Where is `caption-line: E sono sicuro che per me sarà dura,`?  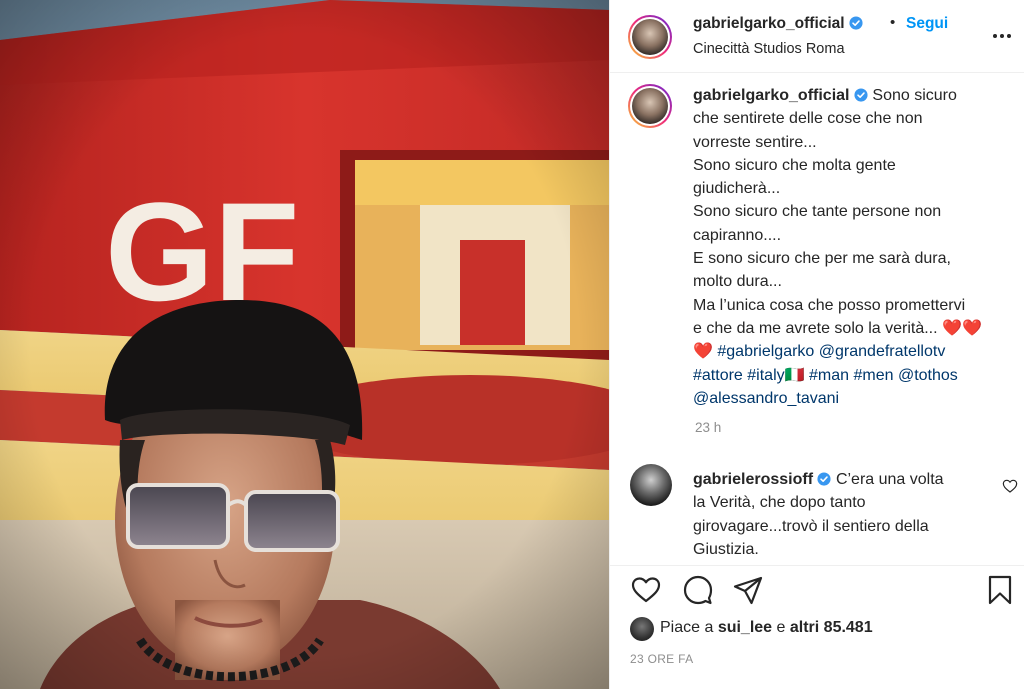 caption-line: E sono sicuro che per me sarà dura, is located at coordinates (822, 259).